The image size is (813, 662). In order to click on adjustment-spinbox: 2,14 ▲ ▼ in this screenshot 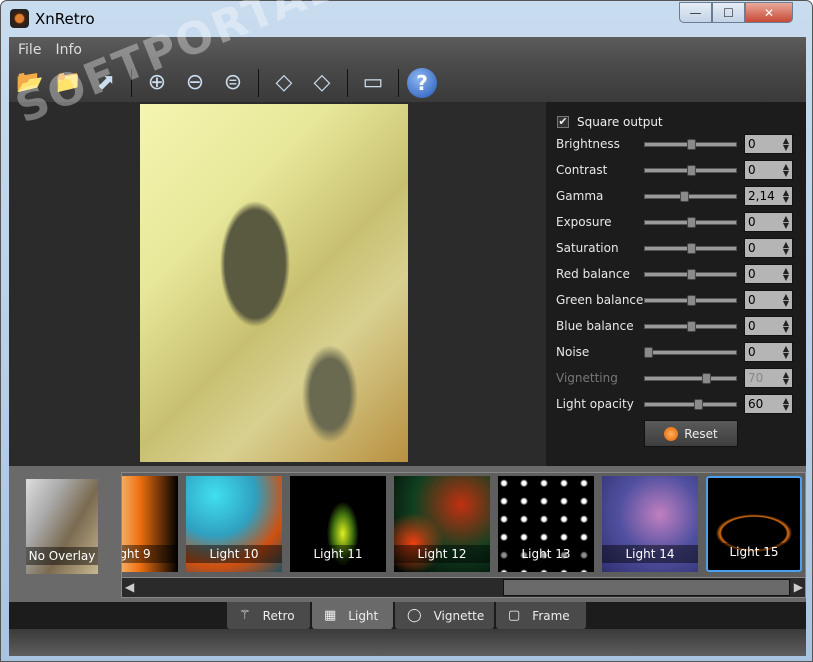, I will do `click(768, 196)`.